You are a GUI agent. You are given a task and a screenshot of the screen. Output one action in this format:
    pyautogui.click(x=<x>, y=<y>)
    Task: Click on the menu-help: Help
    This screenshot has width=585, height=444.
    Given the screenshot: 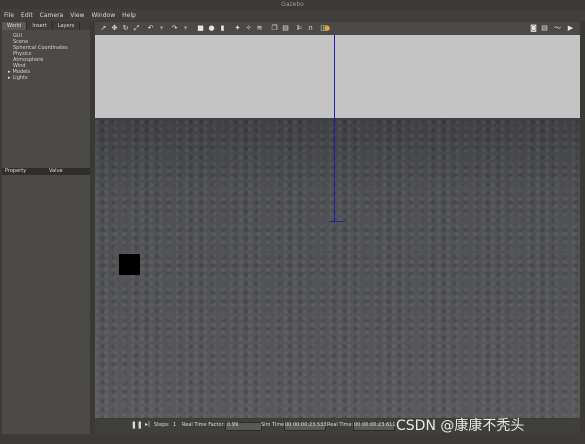 What is the action you would take?
    pyautogui.click(x=129, y=15)
    